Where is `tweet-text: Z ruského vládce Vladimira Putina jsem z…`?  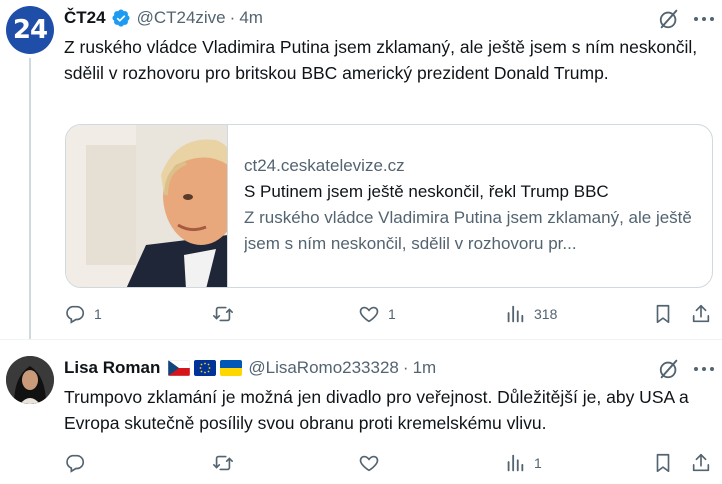
tweet-text: Z ruského vládce Vladimira Putina jsem z… is located at coordinates (381, 60).